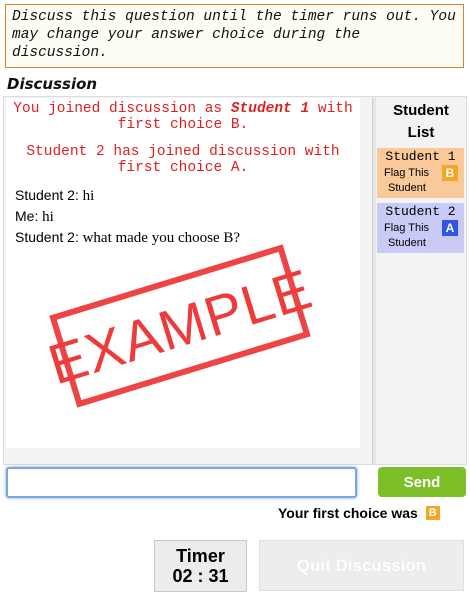 The height and width of the screenshot is (600, 470). What do you see at coordinates (432, 513) in the screenshot?
I see `first-choice-badge: B` at bounding box center [432, 513].